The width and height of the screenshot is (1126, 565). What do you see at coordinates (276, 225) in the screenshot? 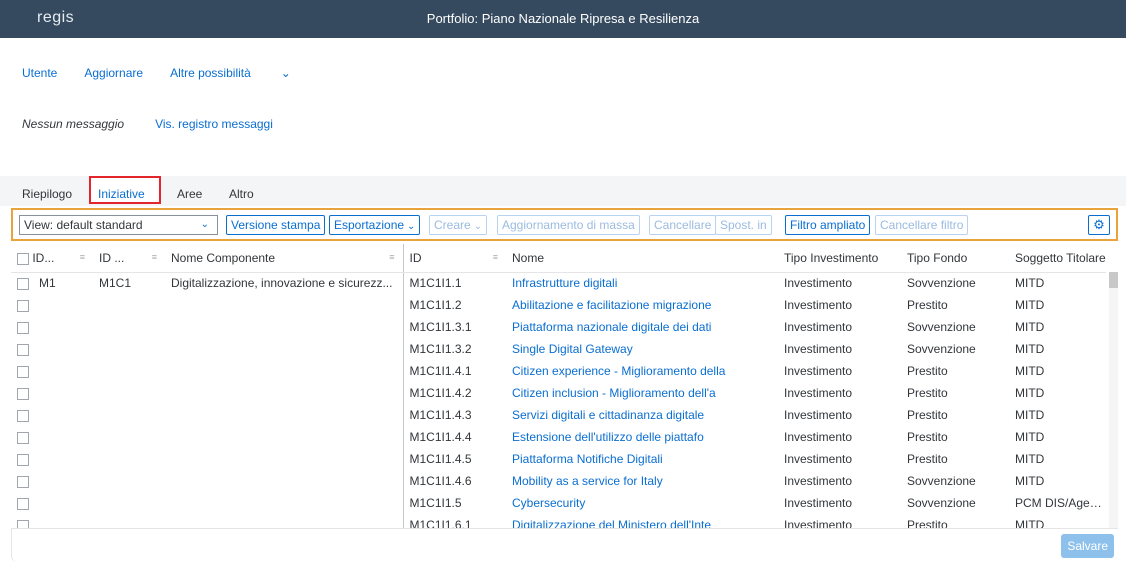
I see `print-version-button: Versione stampa` at bounding box center [276, 225].